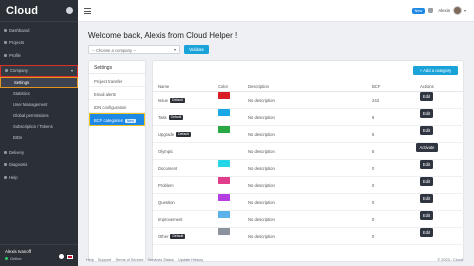  I want to click on footer-link-support: Support, so click(104, 260).